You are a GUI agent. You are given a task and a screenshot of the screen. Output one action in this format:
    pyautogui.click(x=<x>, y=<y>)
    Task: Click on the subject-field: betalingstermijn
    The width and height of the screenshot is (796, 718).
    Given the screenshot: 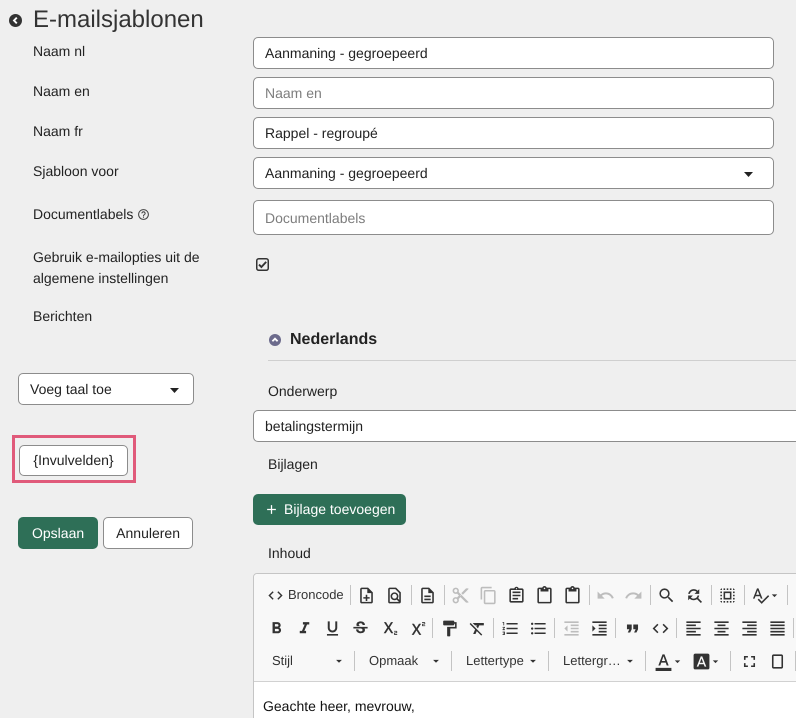 What is the action you would take?
    pyautogui.click(x=524, y=426)
    